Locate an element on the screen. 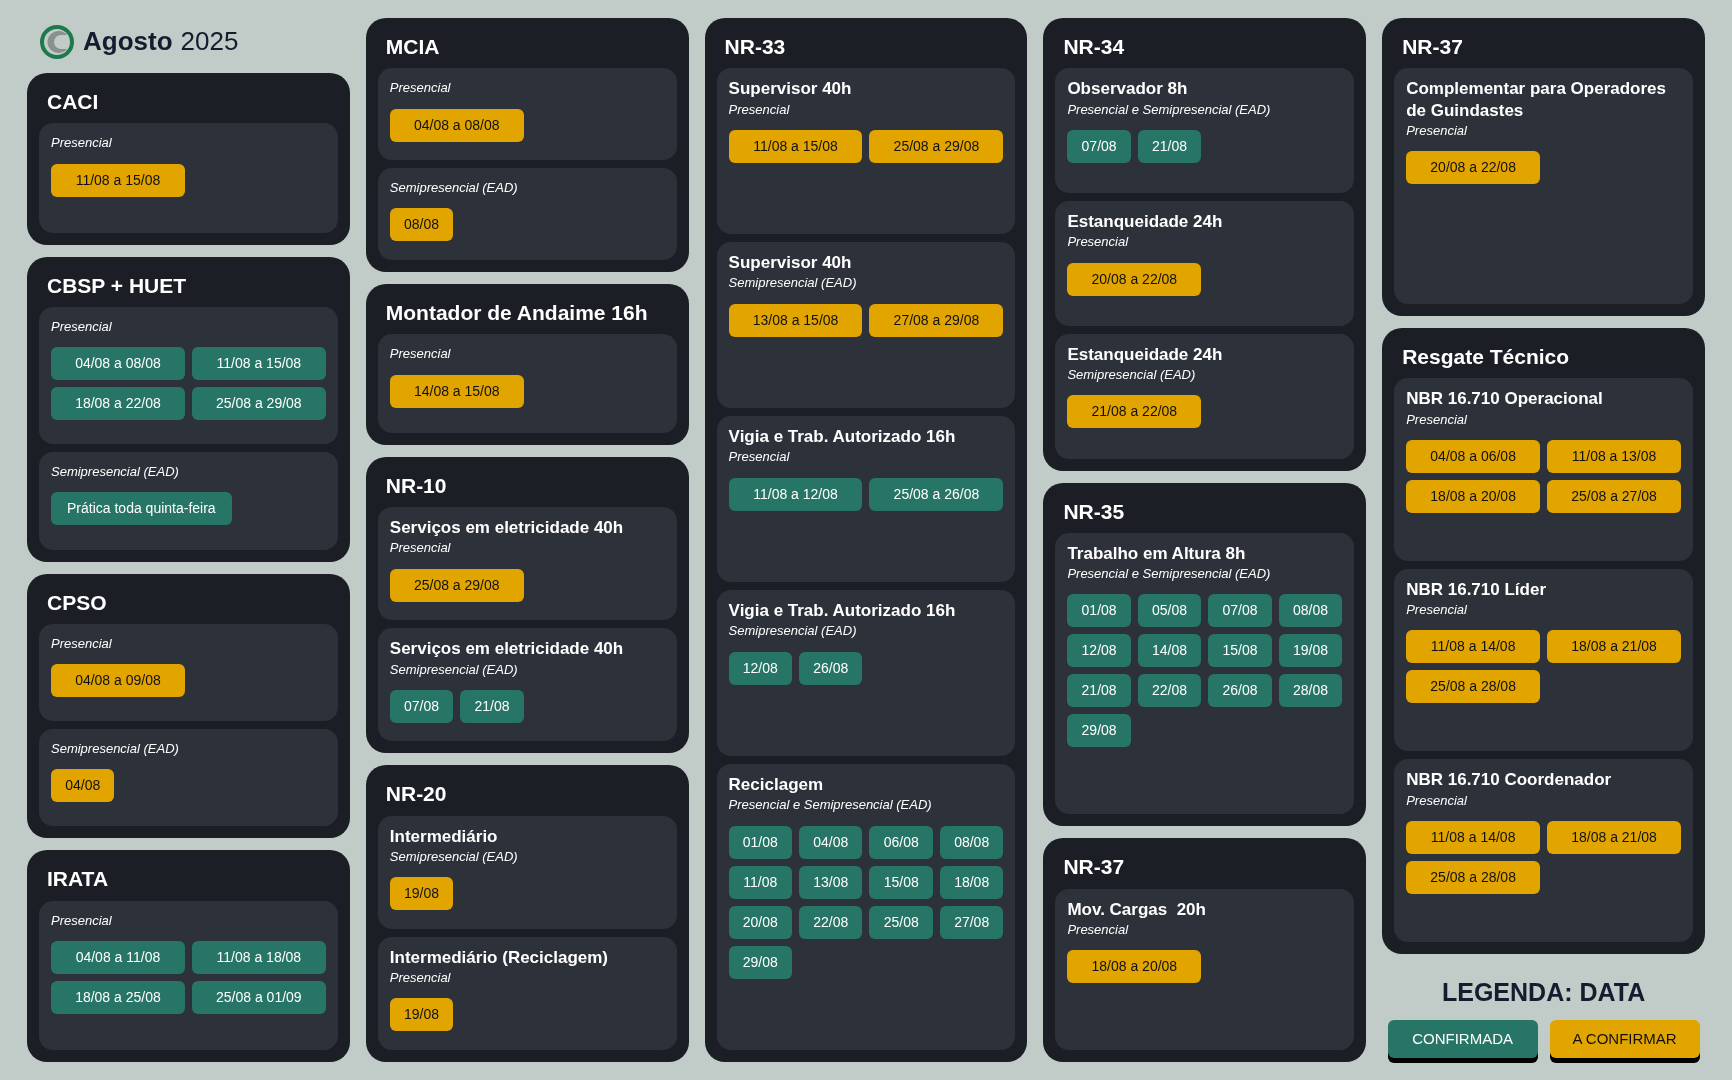 Image resolution: width=1732 pixels, height=1080 pixels. date-chip: 29/08 is located at coordinates (760, 962).